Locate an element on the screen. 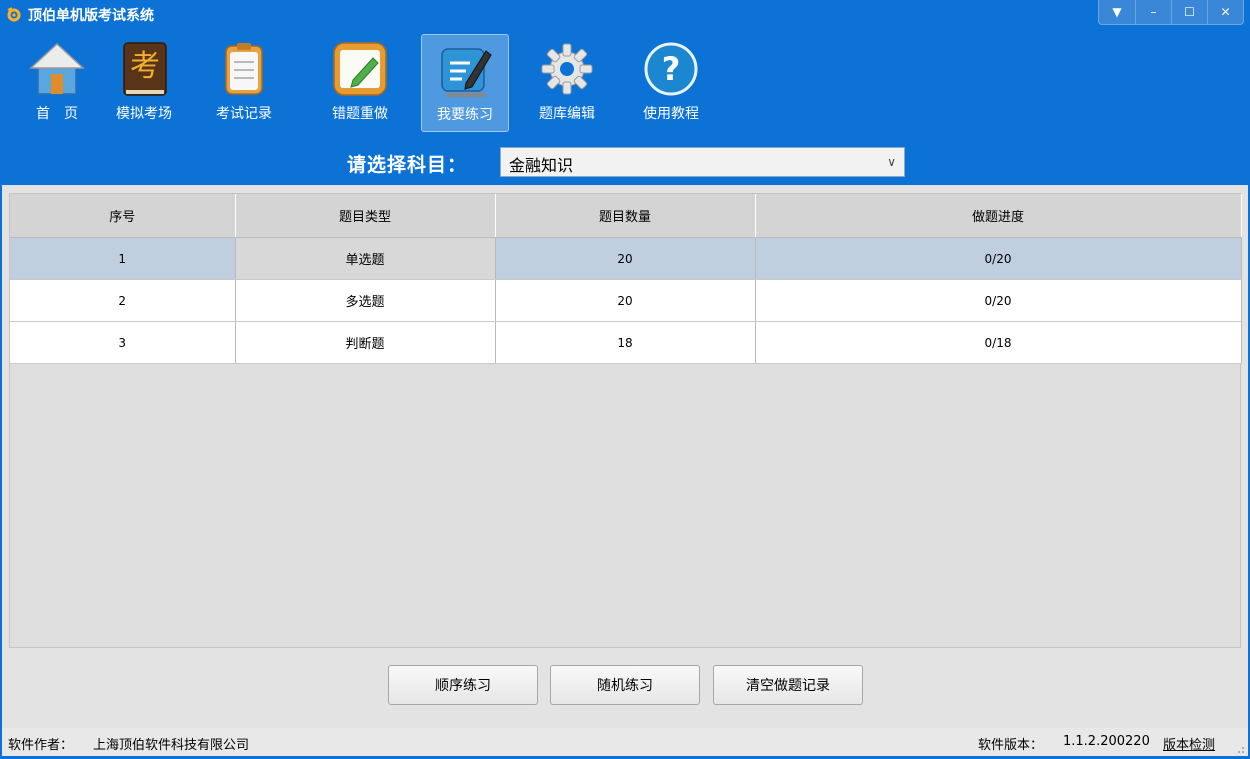  toolbar-label-practice: 我要练习 is located at coordinates (465, 115).